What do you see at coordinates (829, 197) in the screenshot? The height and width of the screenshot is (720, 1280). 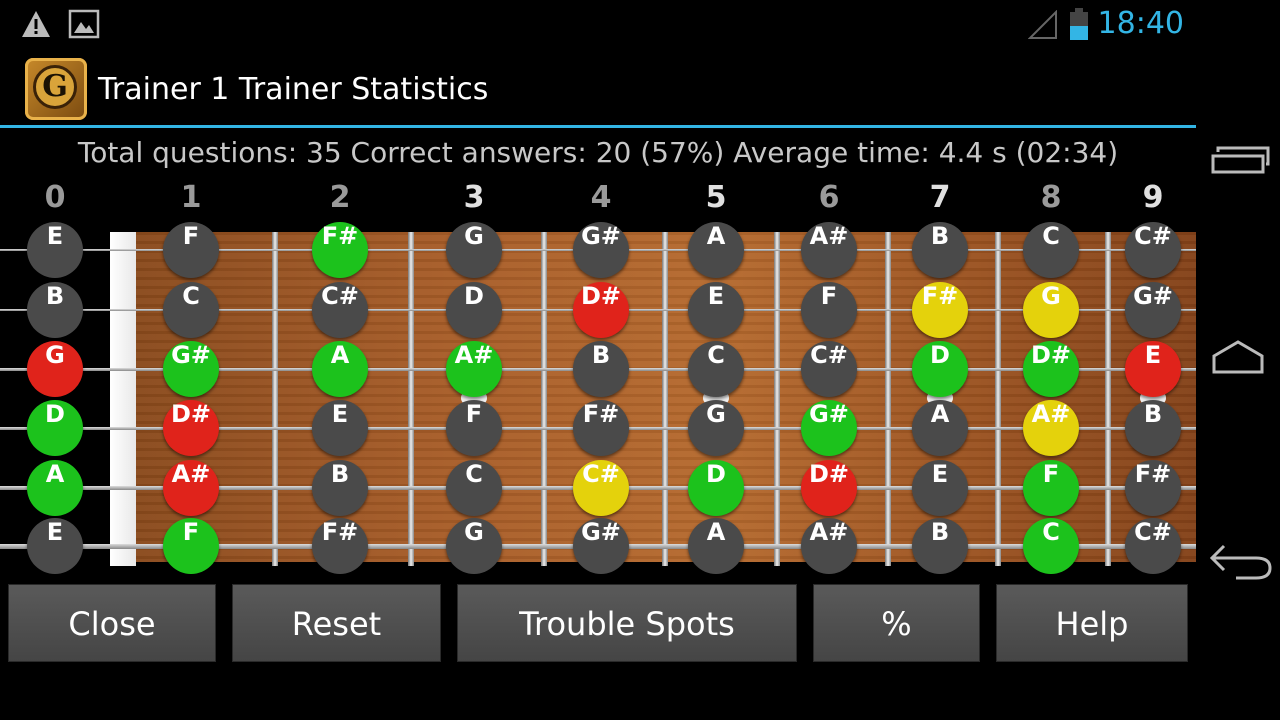 I see `fret-number: 6` at bounding box center [829, 197].